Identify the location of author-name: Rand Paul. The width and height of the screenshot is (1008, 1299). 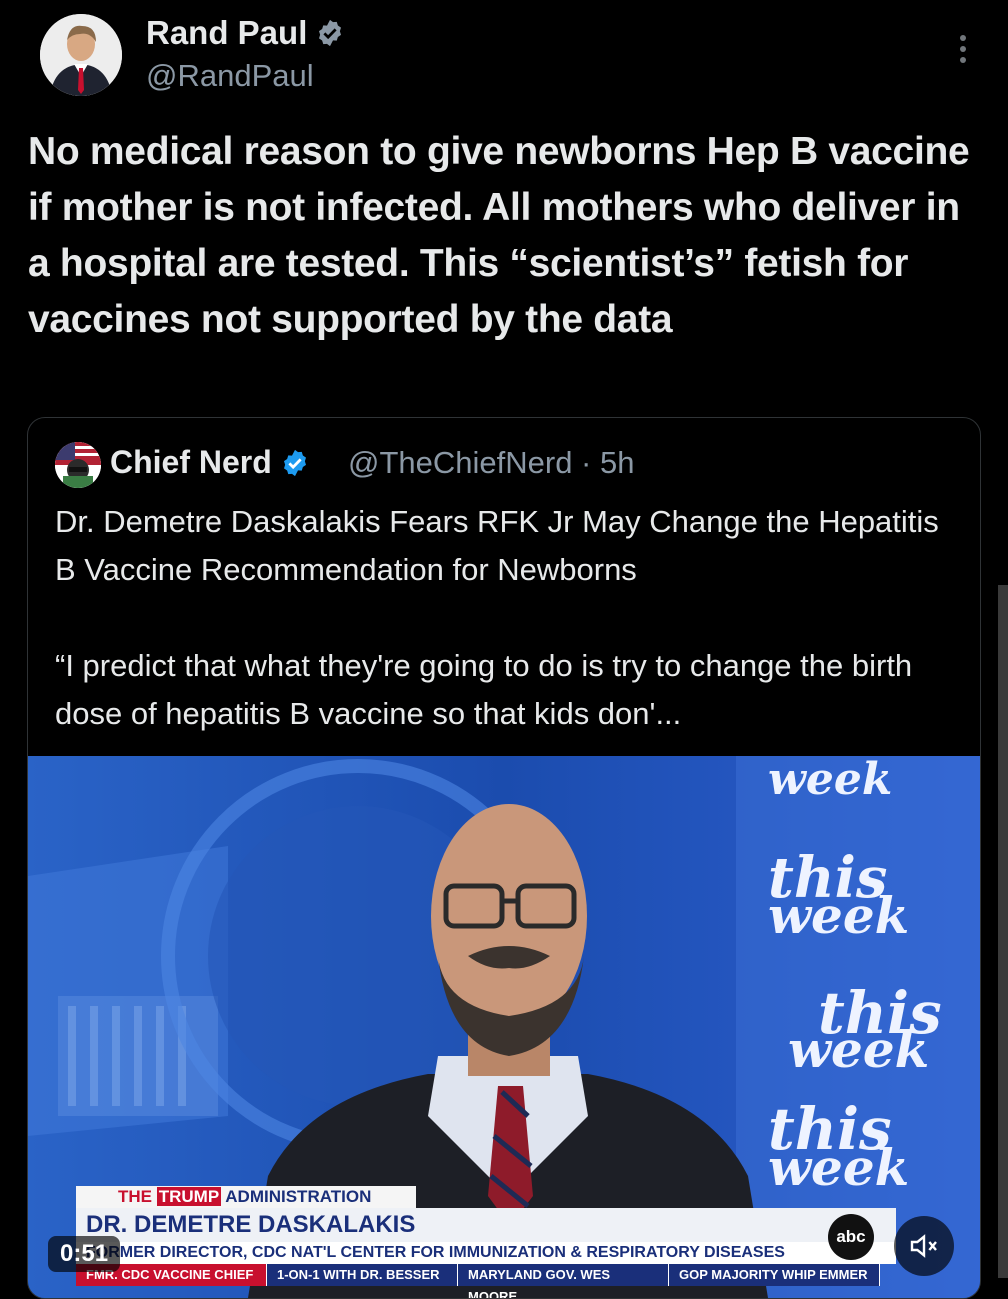
(245, 33).